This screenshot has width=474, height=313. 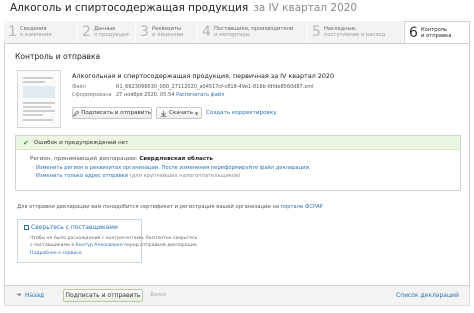 I want to click on check-status-bar: ✔ Ошибок и предупреждений нет, so click(x=238, y=143).